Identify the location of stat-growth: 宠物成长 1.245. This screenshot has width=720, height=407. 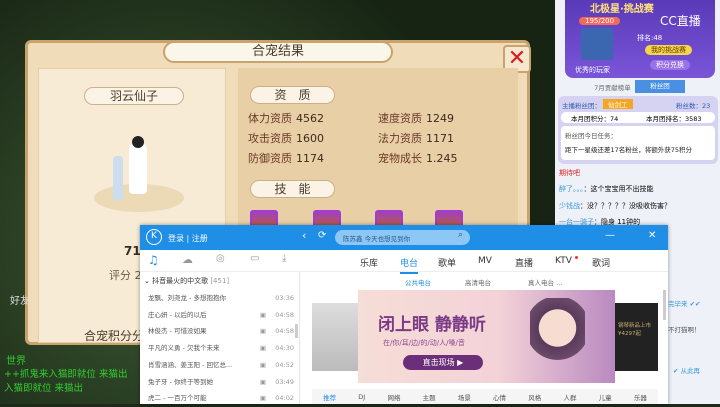
(418, 158).